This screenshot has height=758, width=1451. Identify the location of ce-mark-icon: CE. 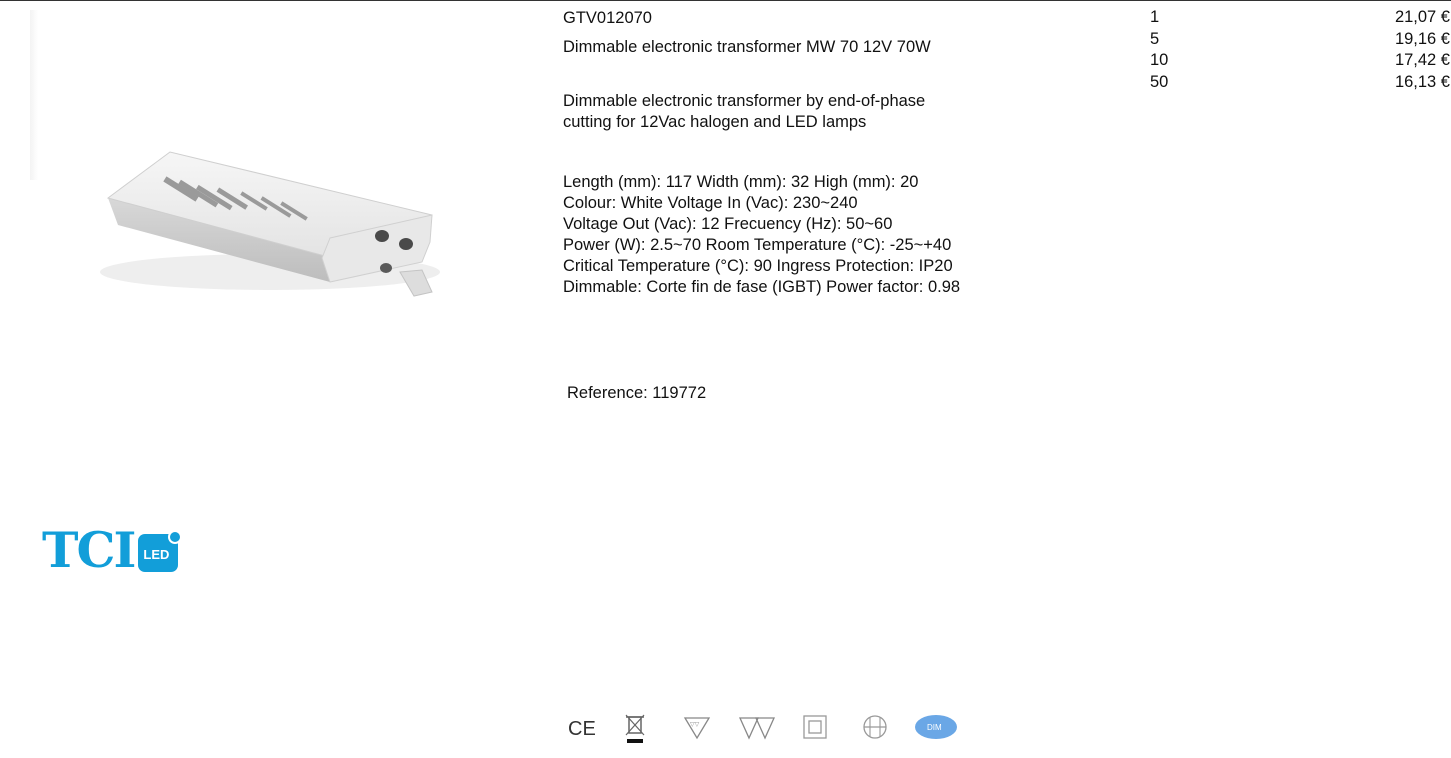
(582, 729).